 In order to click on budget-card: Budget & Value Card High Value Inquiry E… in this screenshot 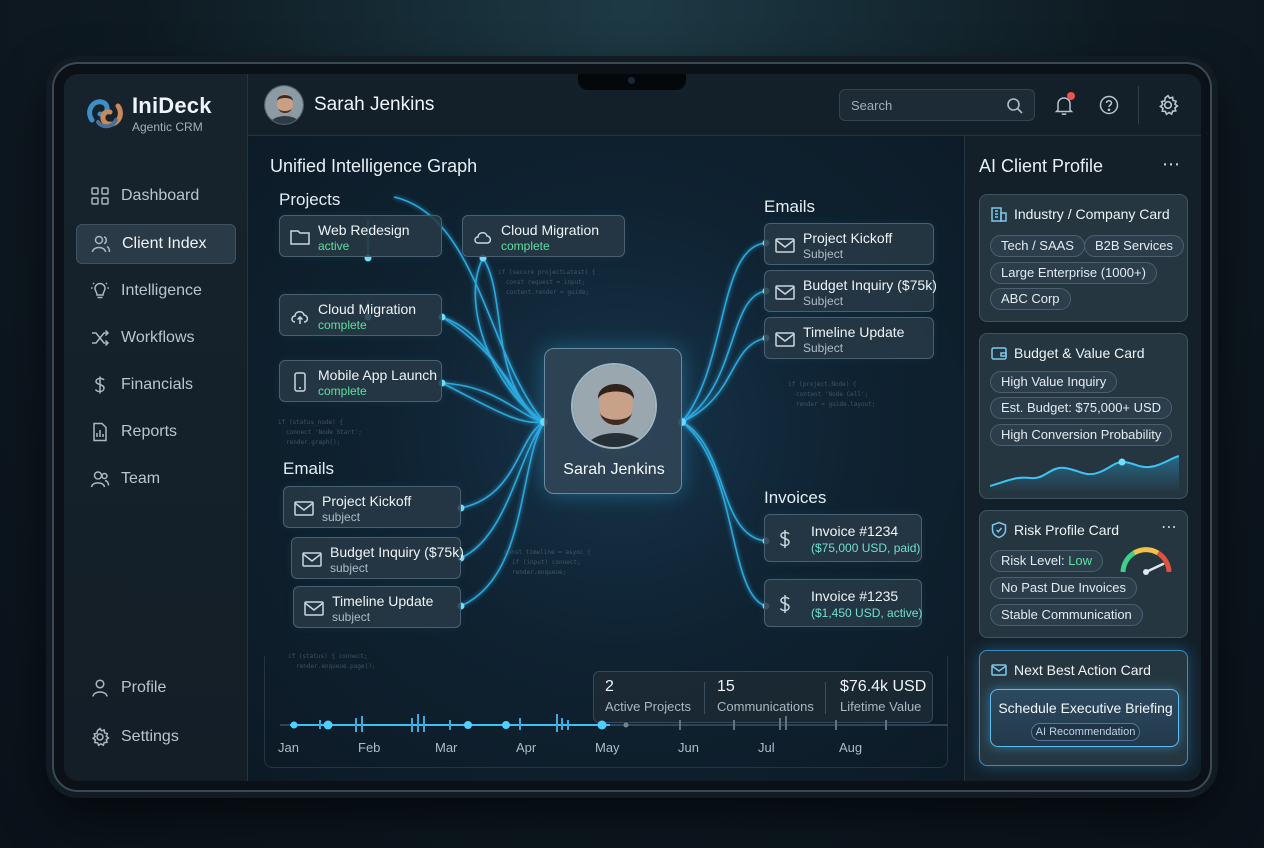, I will do `click(1083, 416)`.